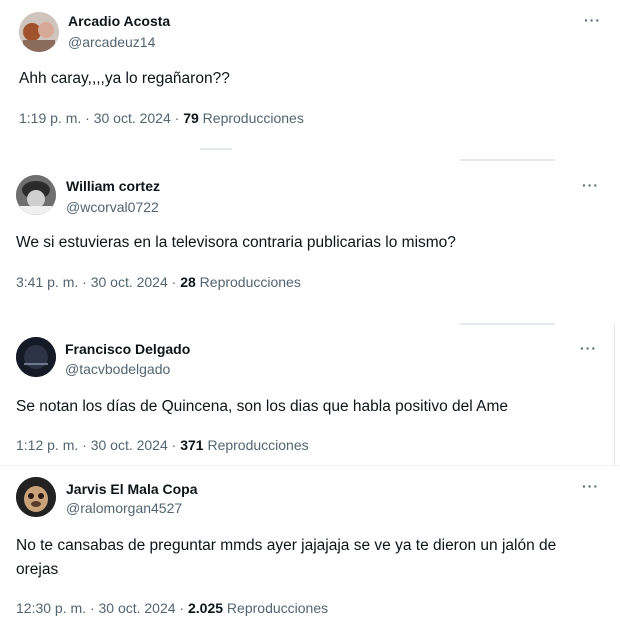  I want to click on view-count: 79, so click(191, 118).